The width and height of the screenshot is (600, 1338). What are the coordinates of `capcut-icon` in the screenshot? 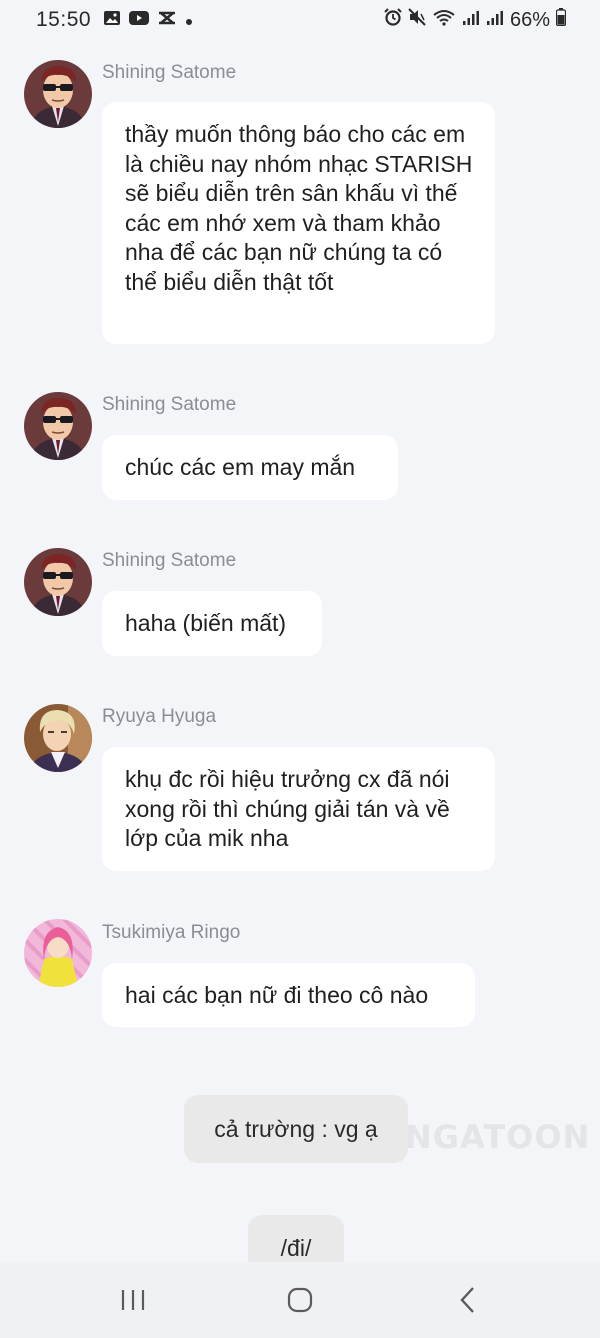 It's located at (167, 20).